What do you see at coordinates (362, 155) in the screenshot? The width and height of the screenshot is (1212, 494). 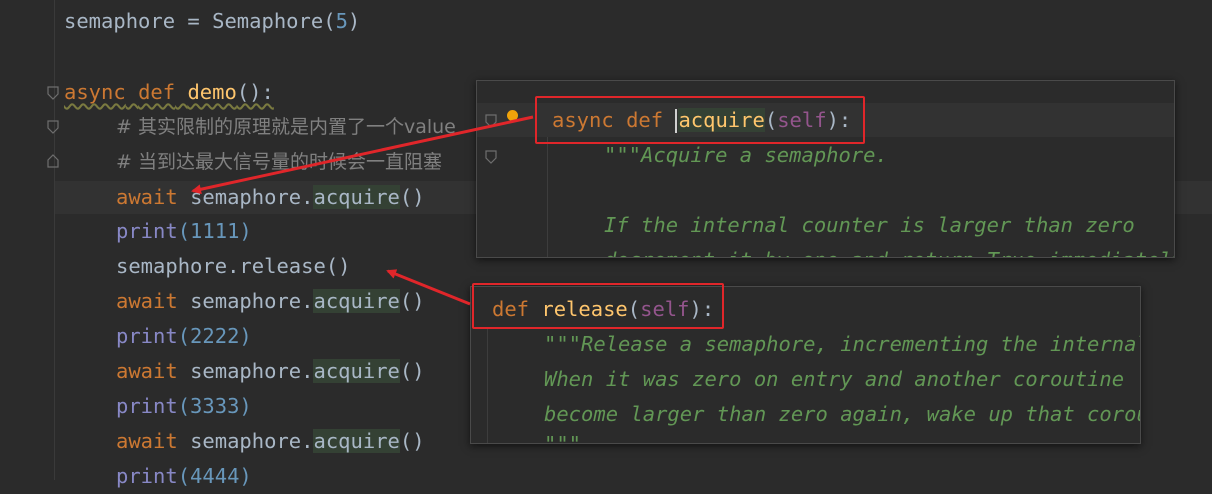 I see `arrow-to-await-acquire` at bounding box center [362, 155].